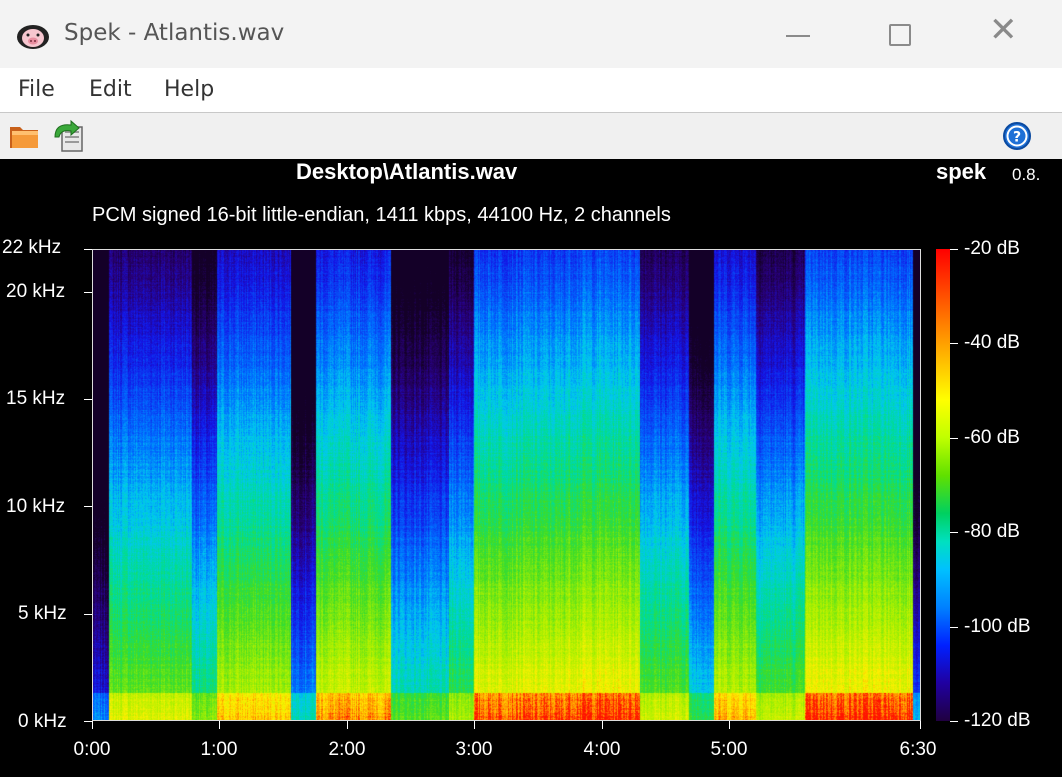 Image resolution: width=1062 pixels, height=777 pixels. I want to click on title-bar: Spek - Atlantis.wav ✕, so click(531, 34).